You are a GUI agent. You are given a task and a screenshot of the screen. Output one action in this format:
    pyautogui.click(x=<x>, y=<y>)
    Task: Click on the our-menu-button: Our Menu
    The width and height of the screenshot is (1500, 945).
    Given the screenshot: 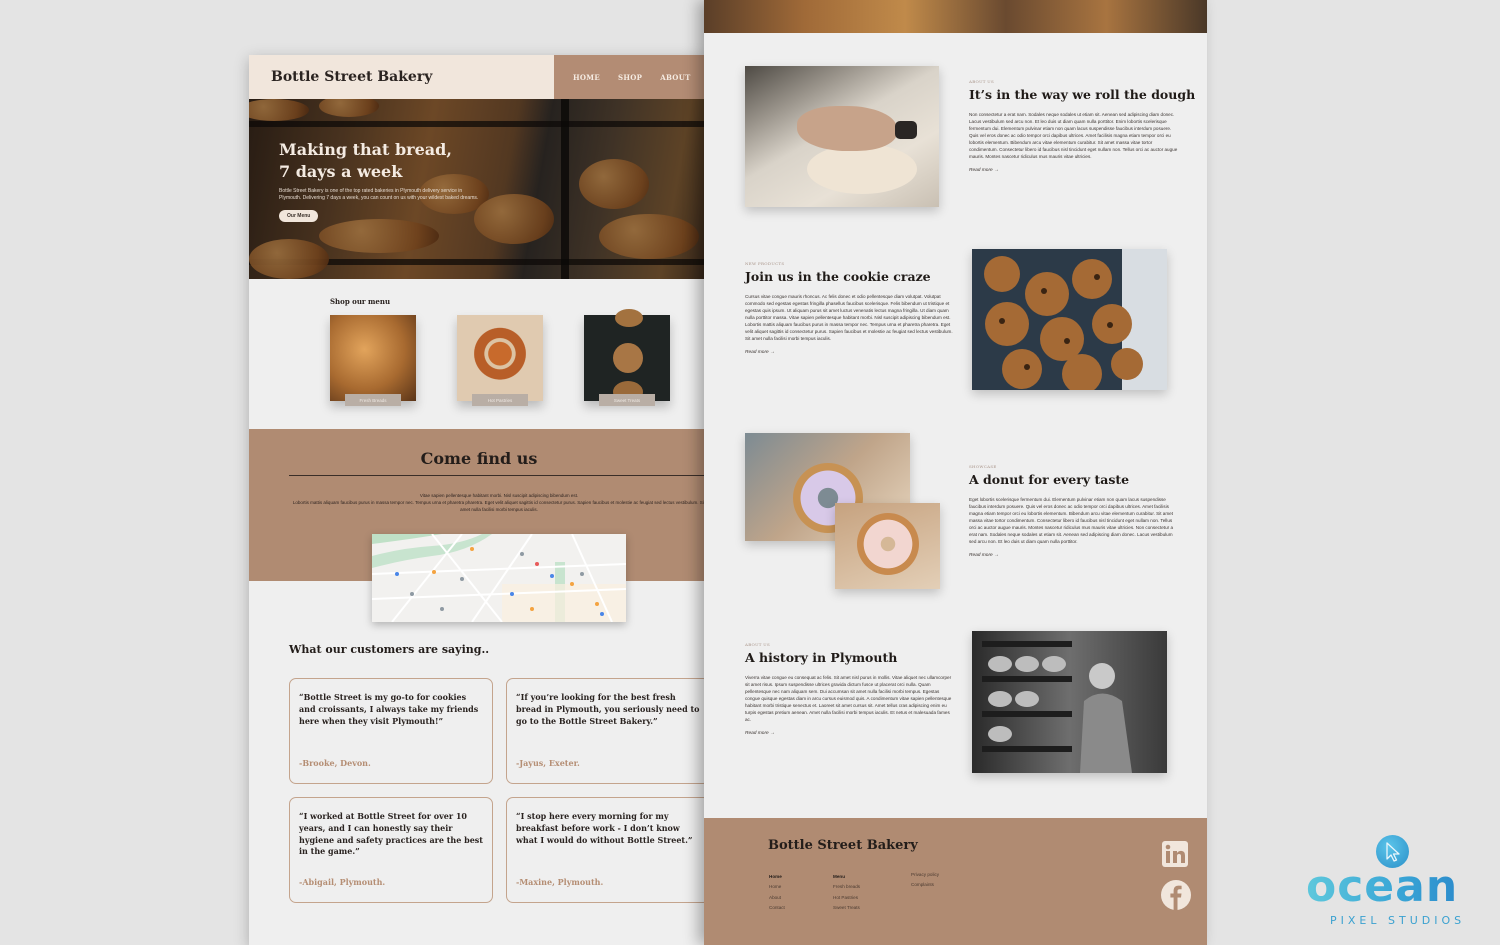 What is the action you would take?
    pyautogui.click(x=299, y=216)
    